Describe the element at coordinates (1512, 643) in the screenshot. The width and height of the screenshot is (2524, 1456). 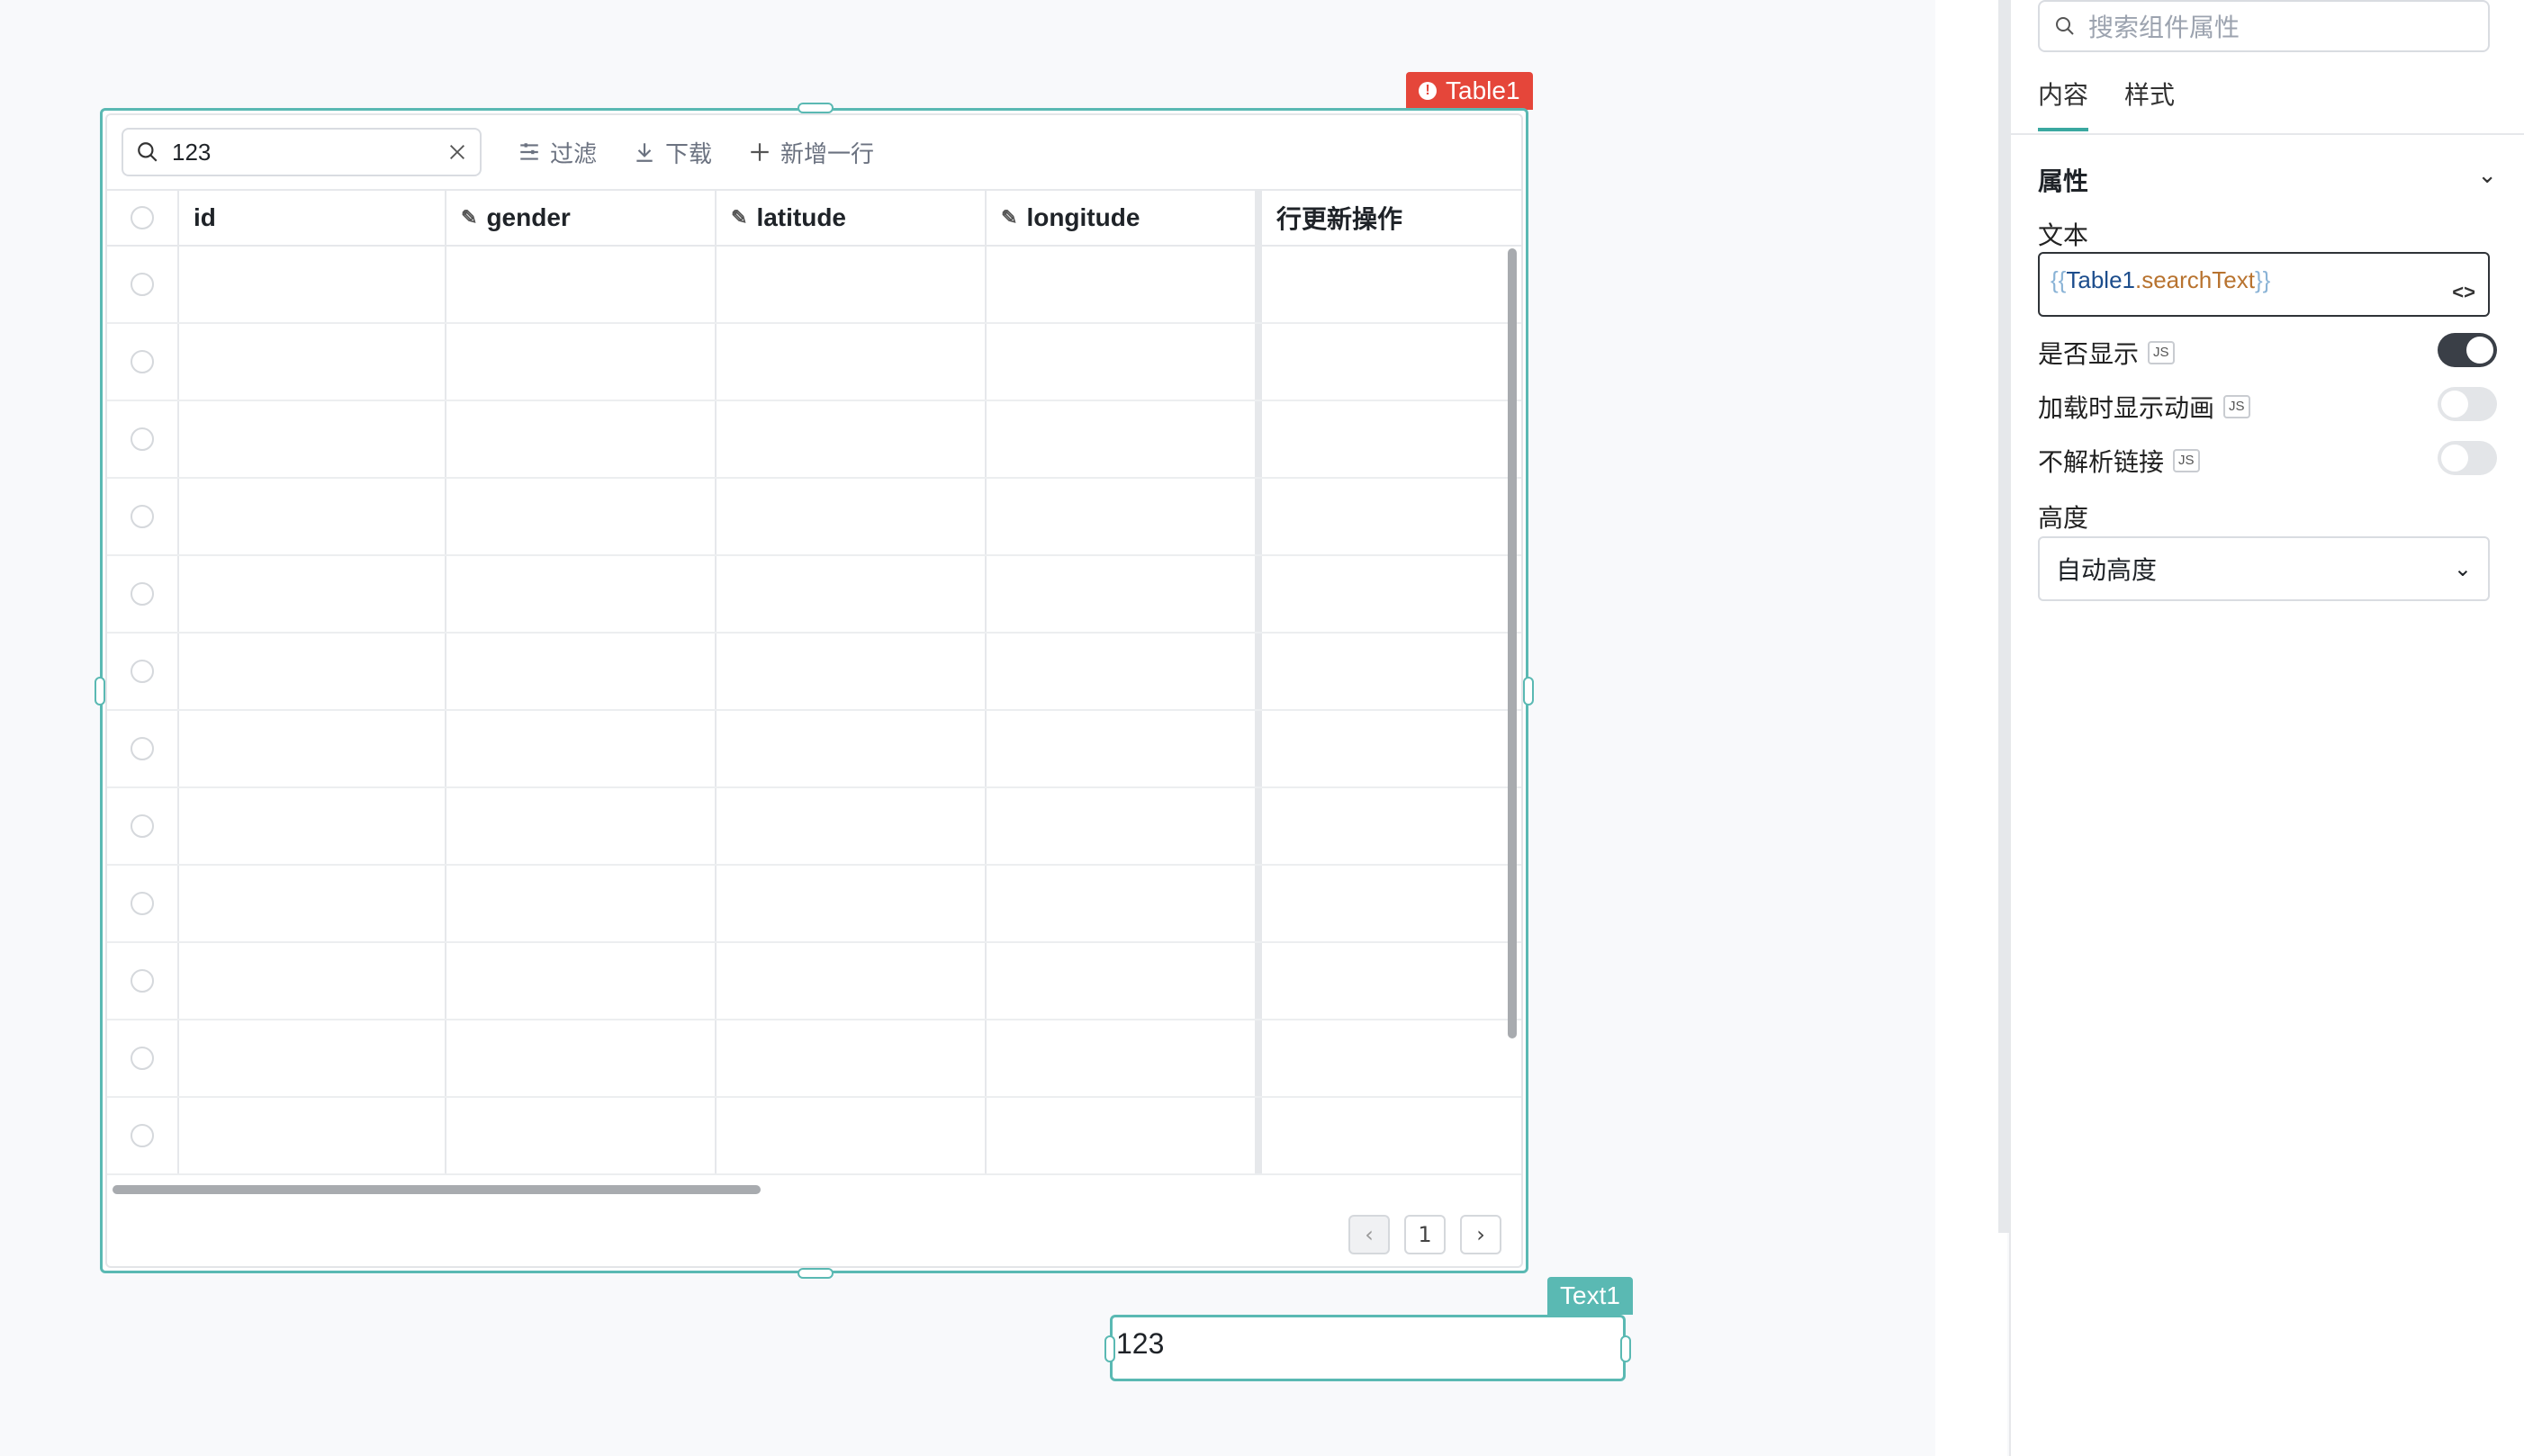
I see `vertical-scrollbar` at that location.